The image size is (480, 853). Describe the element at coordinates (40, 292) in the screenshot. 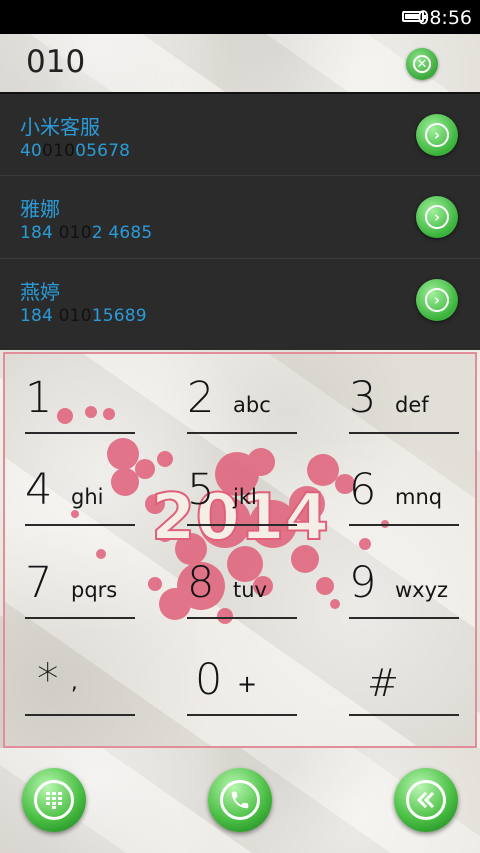

I see `contact-name: 燕婷` at that location.